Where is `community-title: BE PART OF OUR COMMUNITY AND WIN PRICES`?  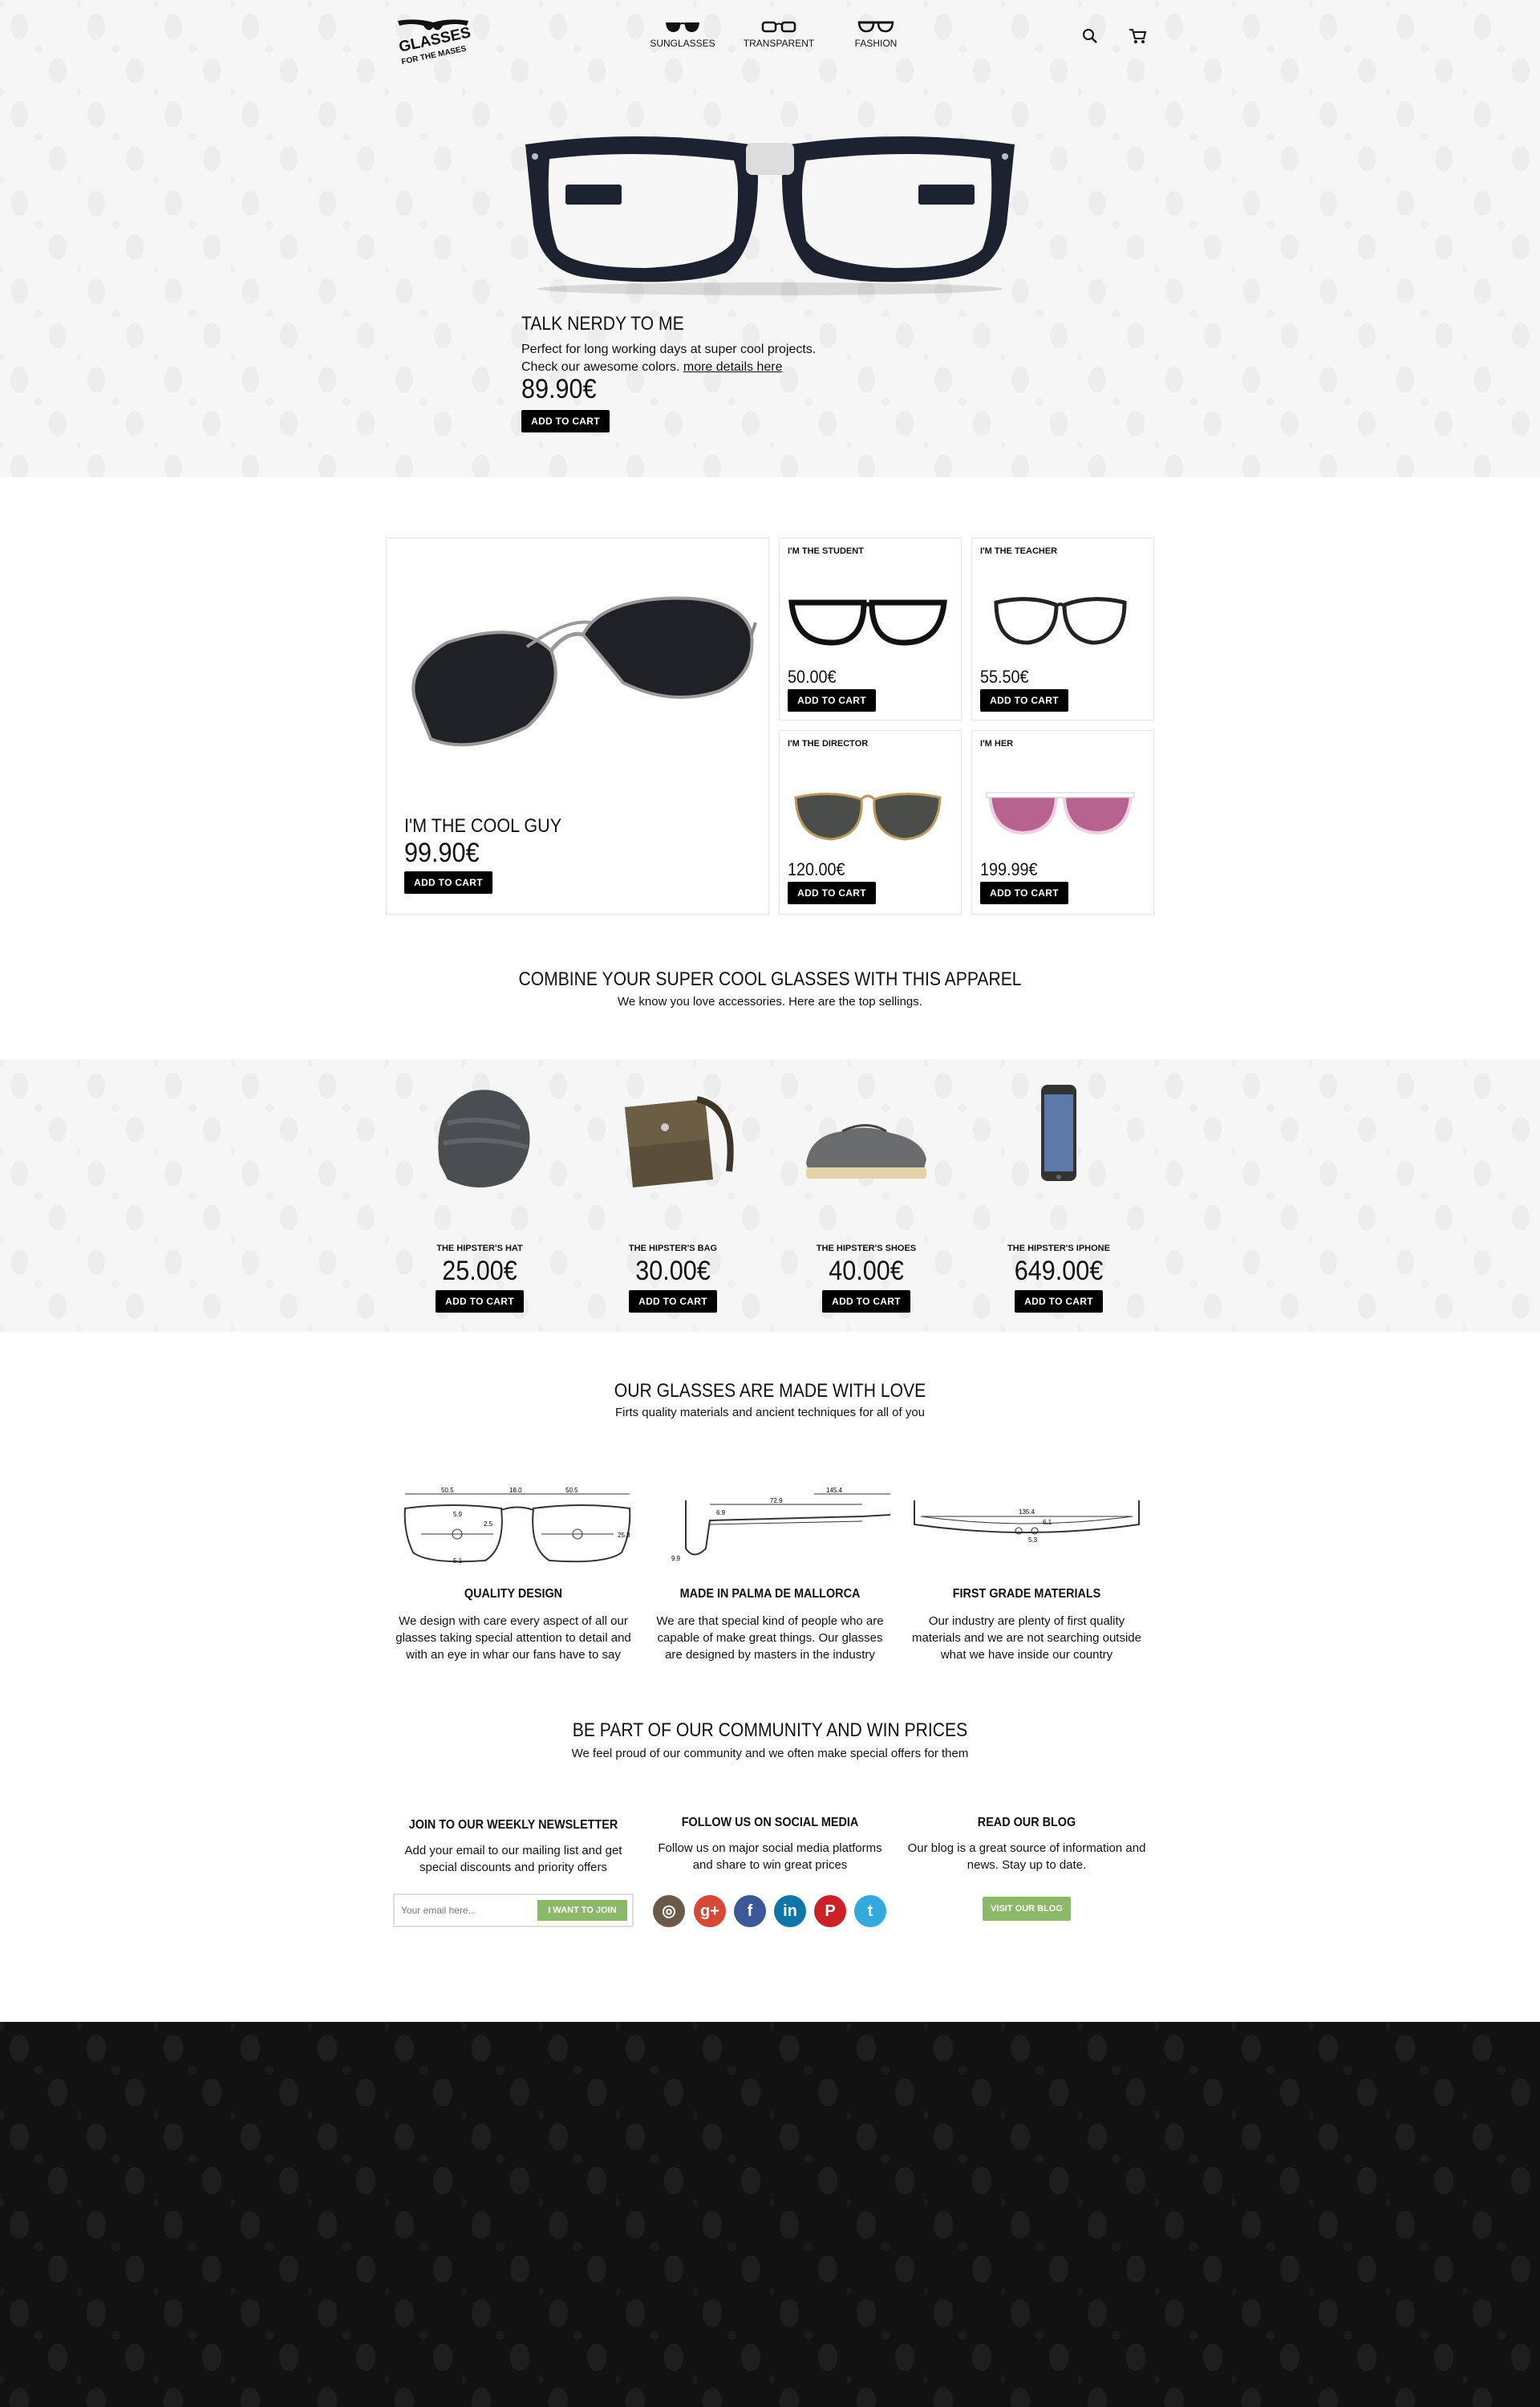
community-title: BE PART OF OUR COMMUNITY AND WIN PRICES is located at coordinates (770, 1730).